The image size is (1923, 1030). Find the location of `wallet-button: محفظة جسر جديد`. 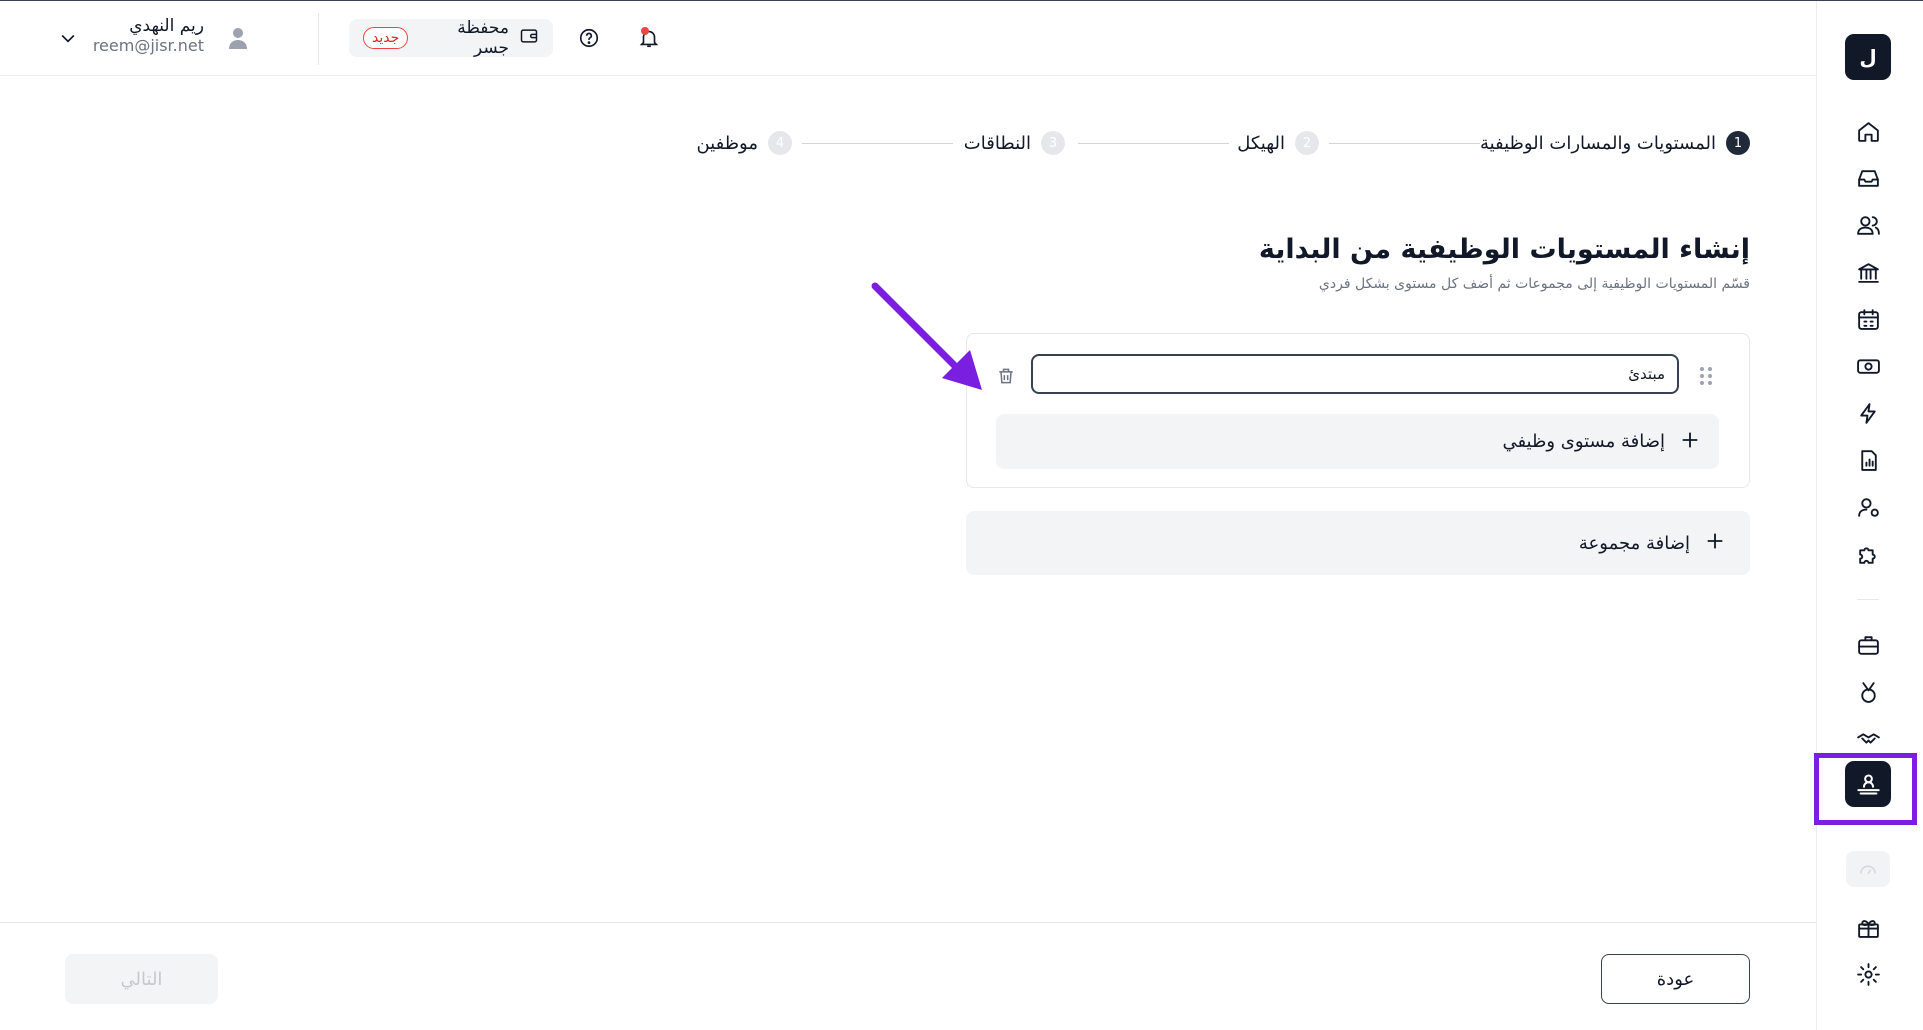

wallet-button: محفظة جسر جديد is located at coordinates (451, 38).